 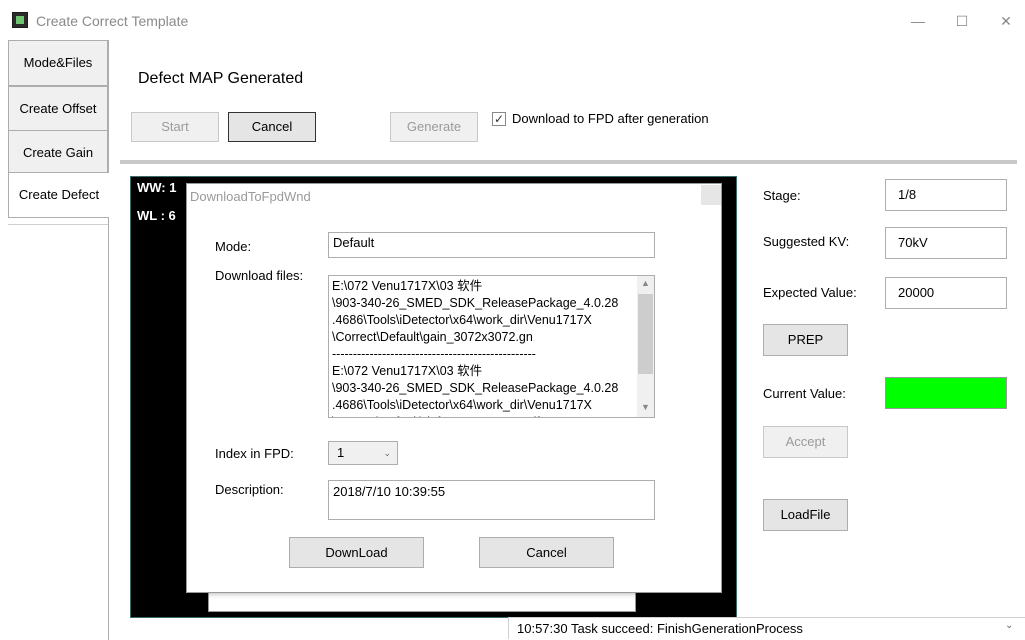 I want to click on download-checkbox: ✓, so click(x=499, y=119).